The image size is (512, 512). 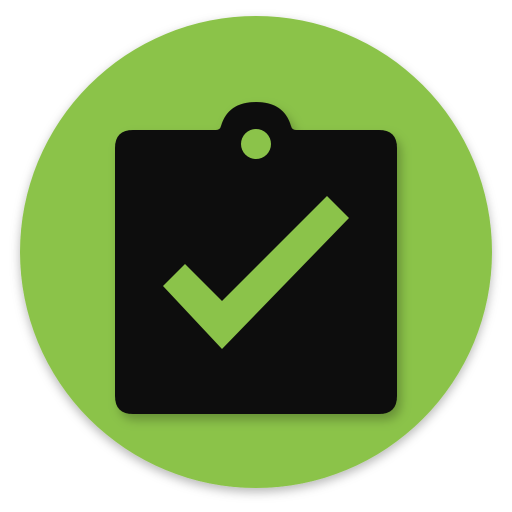 What do you see at coordinates (256, 144) in the screenshot?
I see `clipboard-hole` at bounding box center [256, 144].